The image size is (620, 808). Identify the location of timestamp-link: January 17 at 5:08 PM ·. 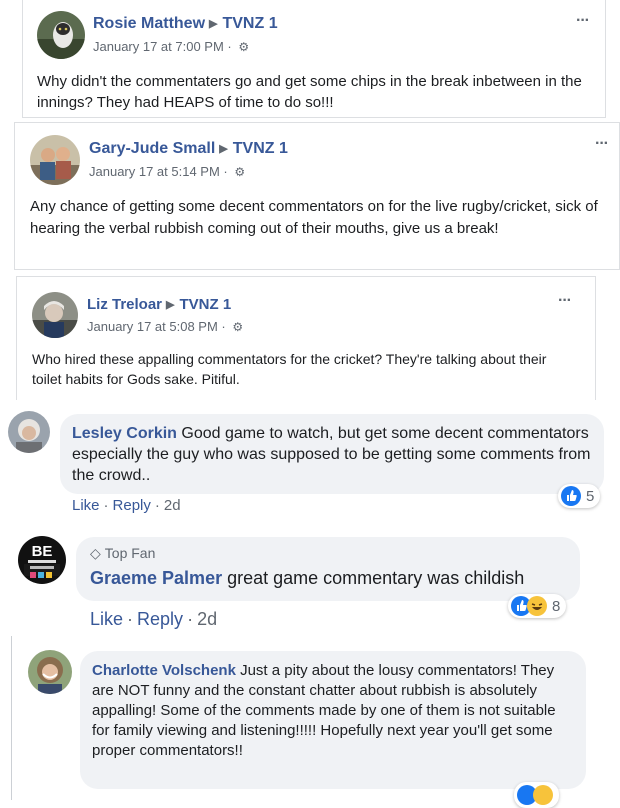
(158, 326).